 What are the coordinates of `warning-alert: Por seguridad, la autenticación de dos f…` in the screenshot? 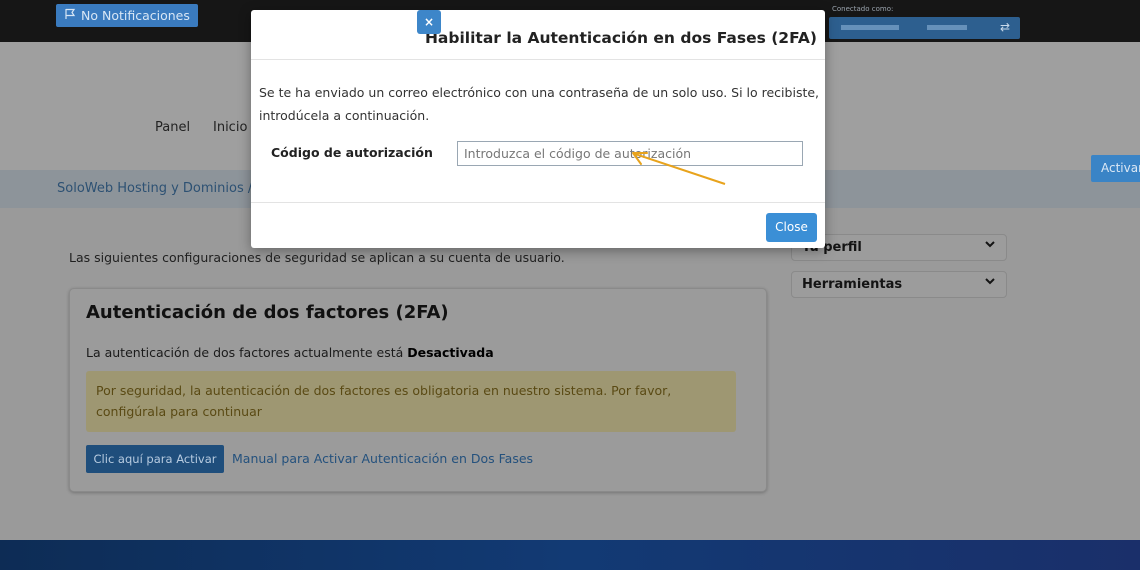 It's located at (411, 401).